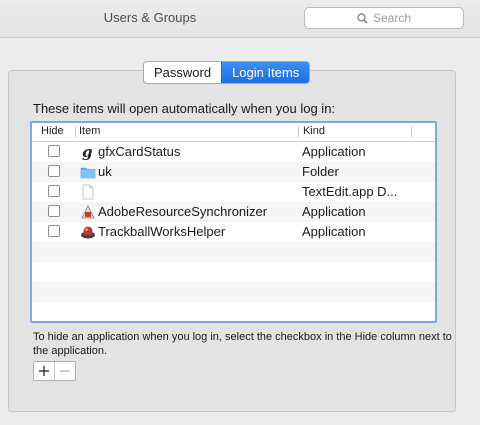  I want to click on tab-login-items: Login Items, so click(265, 72).